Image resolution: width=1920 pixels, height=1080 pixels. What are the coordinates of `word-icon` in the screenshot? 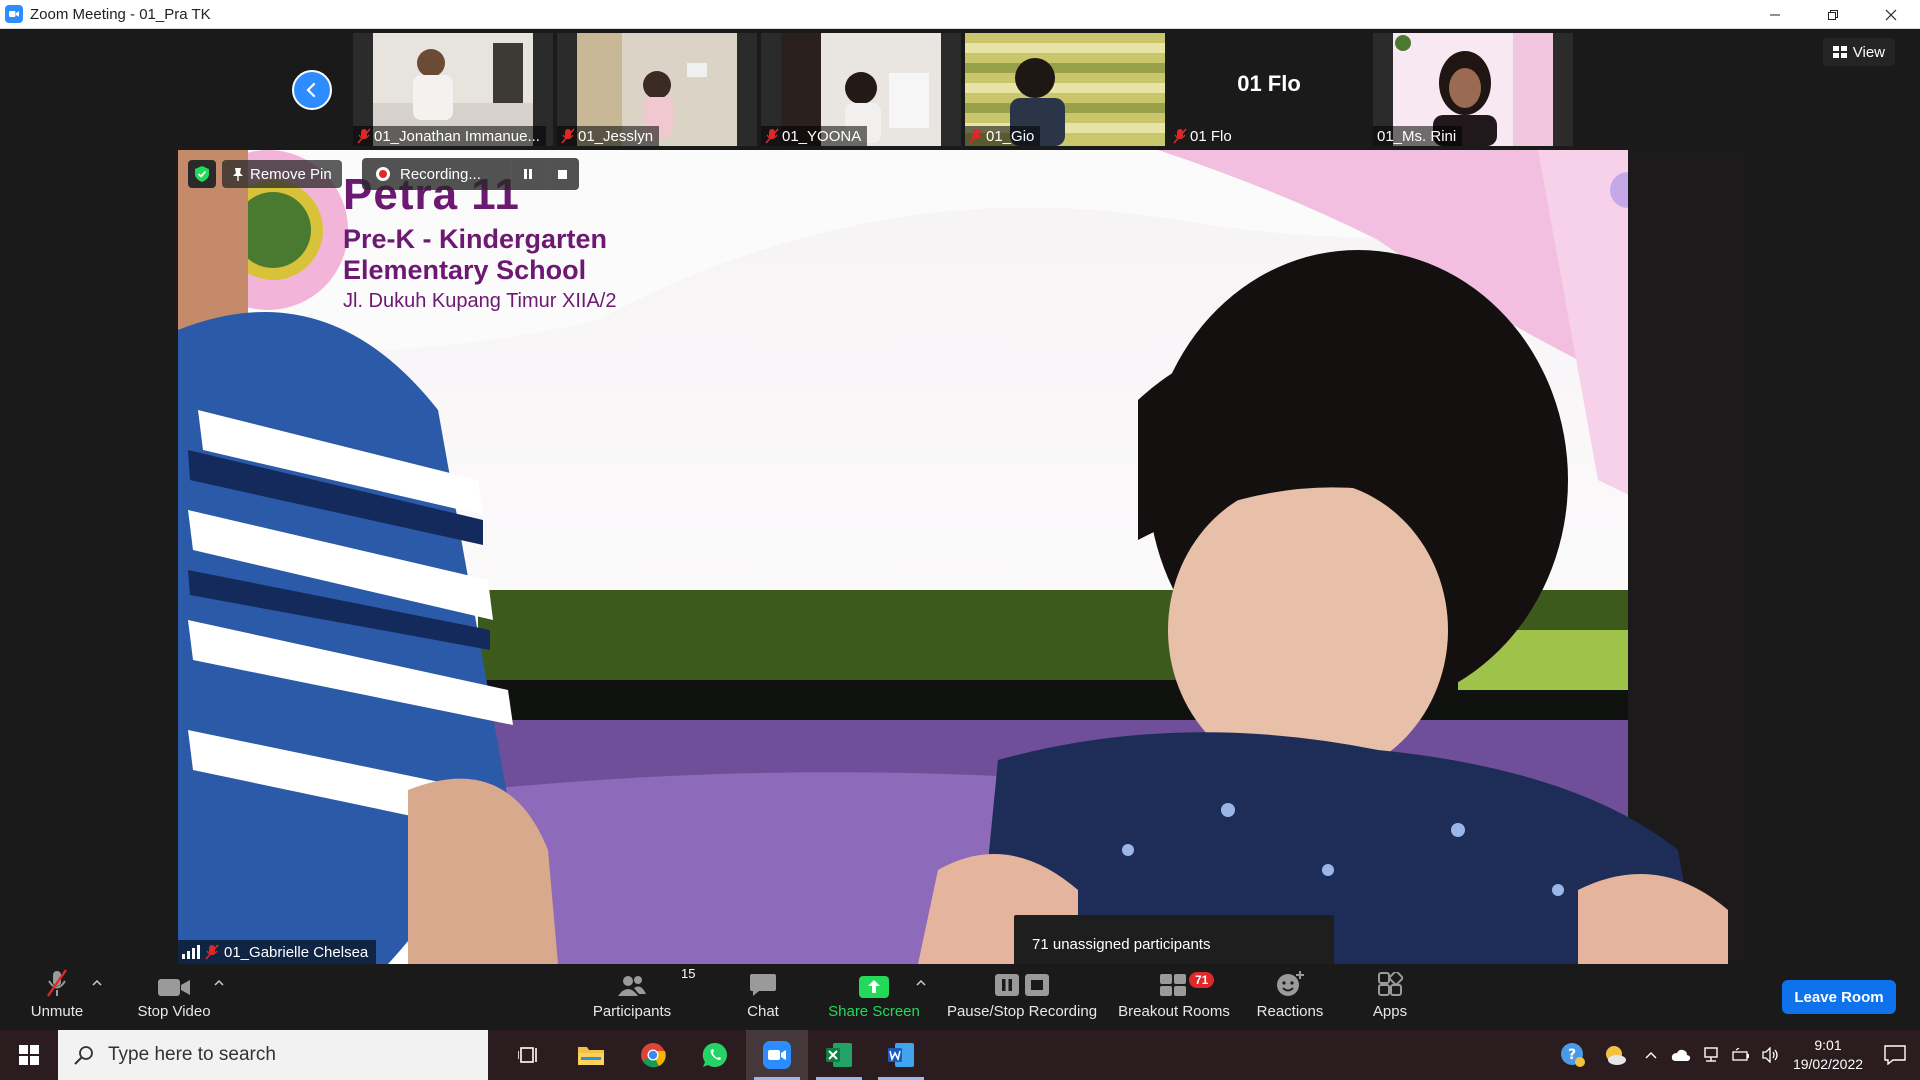 It's located at (901, 1055).